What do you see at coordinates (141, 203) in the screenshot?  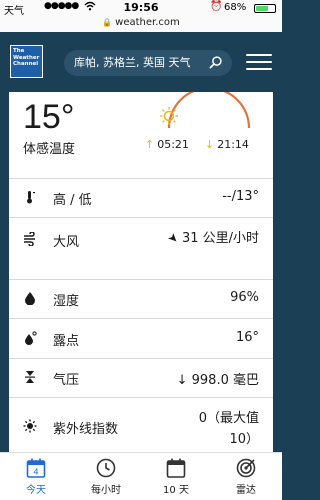 I see `detail-row-high-low: 高 / 低 --/13°` at bounding box center [141, 203].